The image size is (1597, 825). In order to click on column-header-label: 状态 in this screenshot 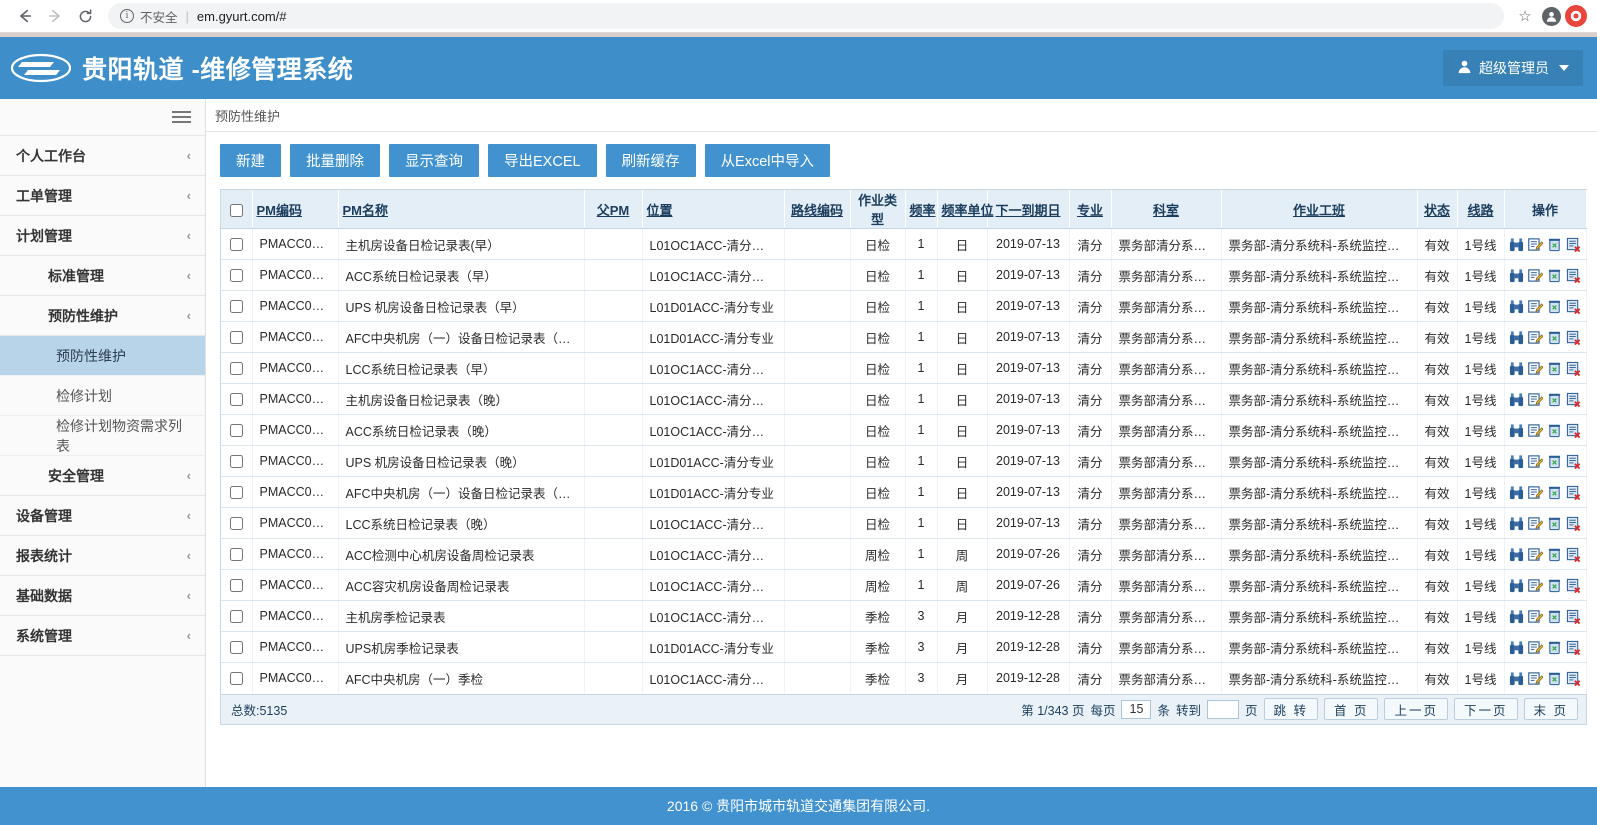, I will do `click(1437, 210)`.